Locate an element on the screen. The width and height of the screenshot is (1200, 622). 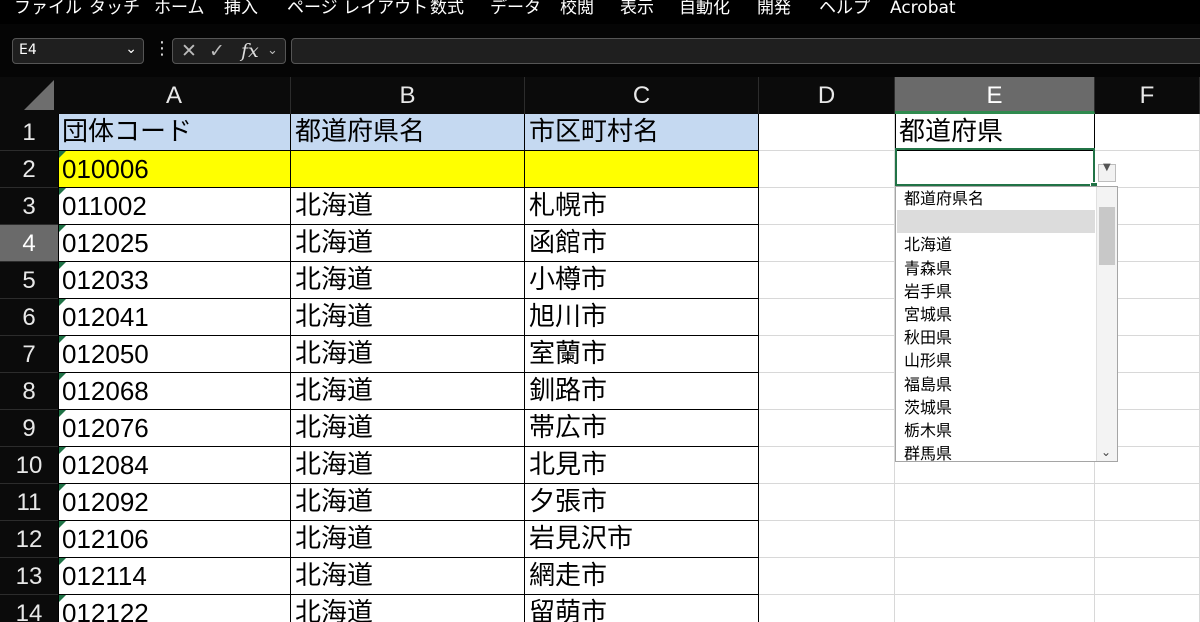
table-cell: 札幌市 is located at coordinates (642, 206).